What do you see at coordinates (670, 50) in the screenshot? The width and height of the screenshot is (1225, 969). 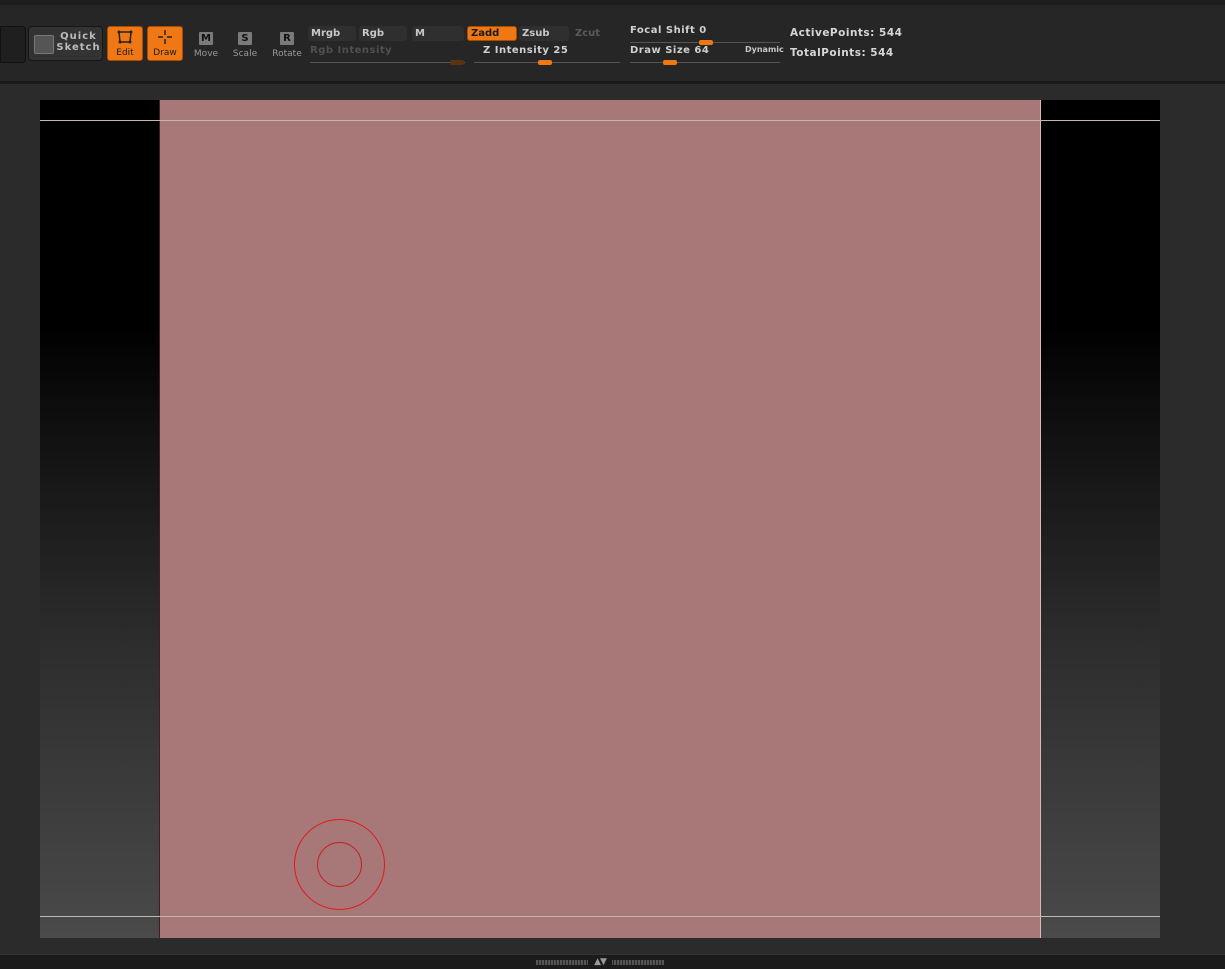 I see `draw-size-label: Draw Size 64` at bounding box center [670, 50].